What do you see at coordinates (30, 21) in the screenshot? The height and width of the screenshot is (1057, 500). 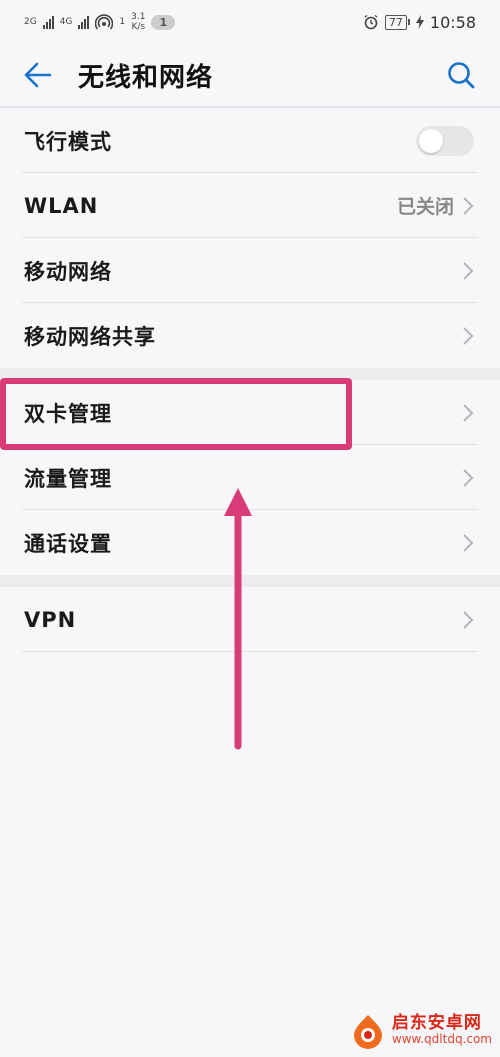 I see `network-type-1: 2G` at bounding box center [30, 21].